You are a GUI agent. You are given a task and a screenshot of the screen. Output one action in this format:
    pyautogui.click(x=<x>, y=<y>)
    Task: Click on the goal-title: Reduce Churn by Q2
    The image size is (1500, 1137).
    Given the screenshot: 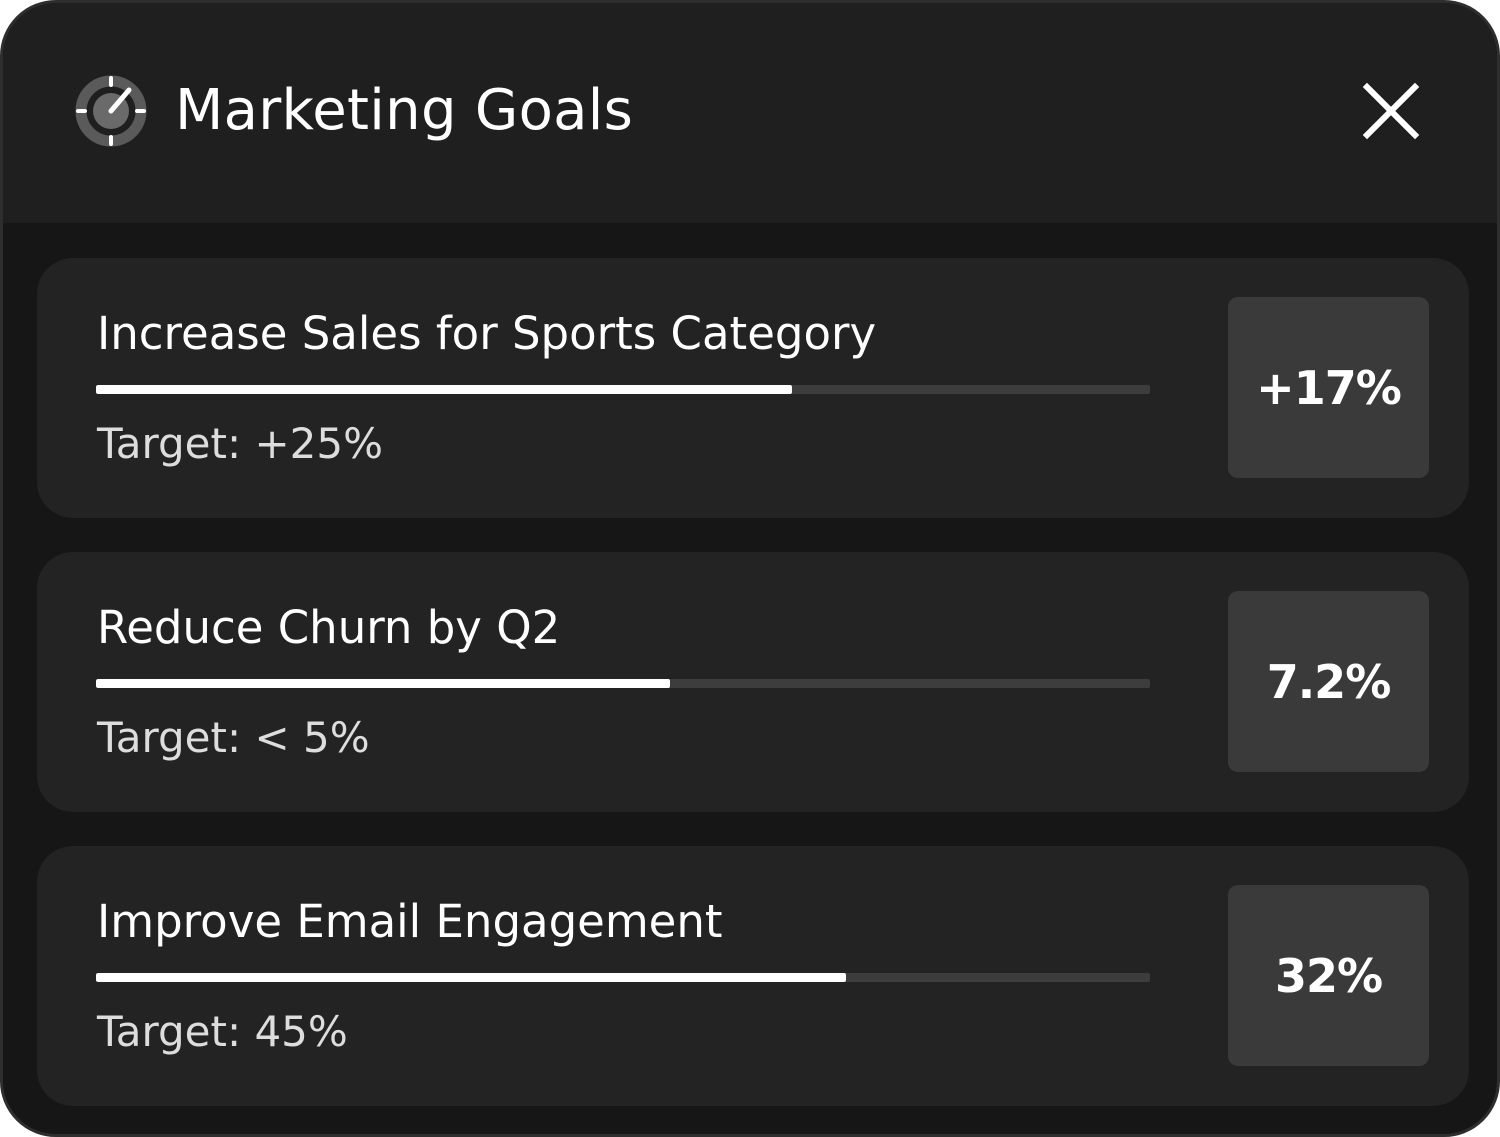 What is the action you would take?
    pyautogui.click(x=329, y=627)
    